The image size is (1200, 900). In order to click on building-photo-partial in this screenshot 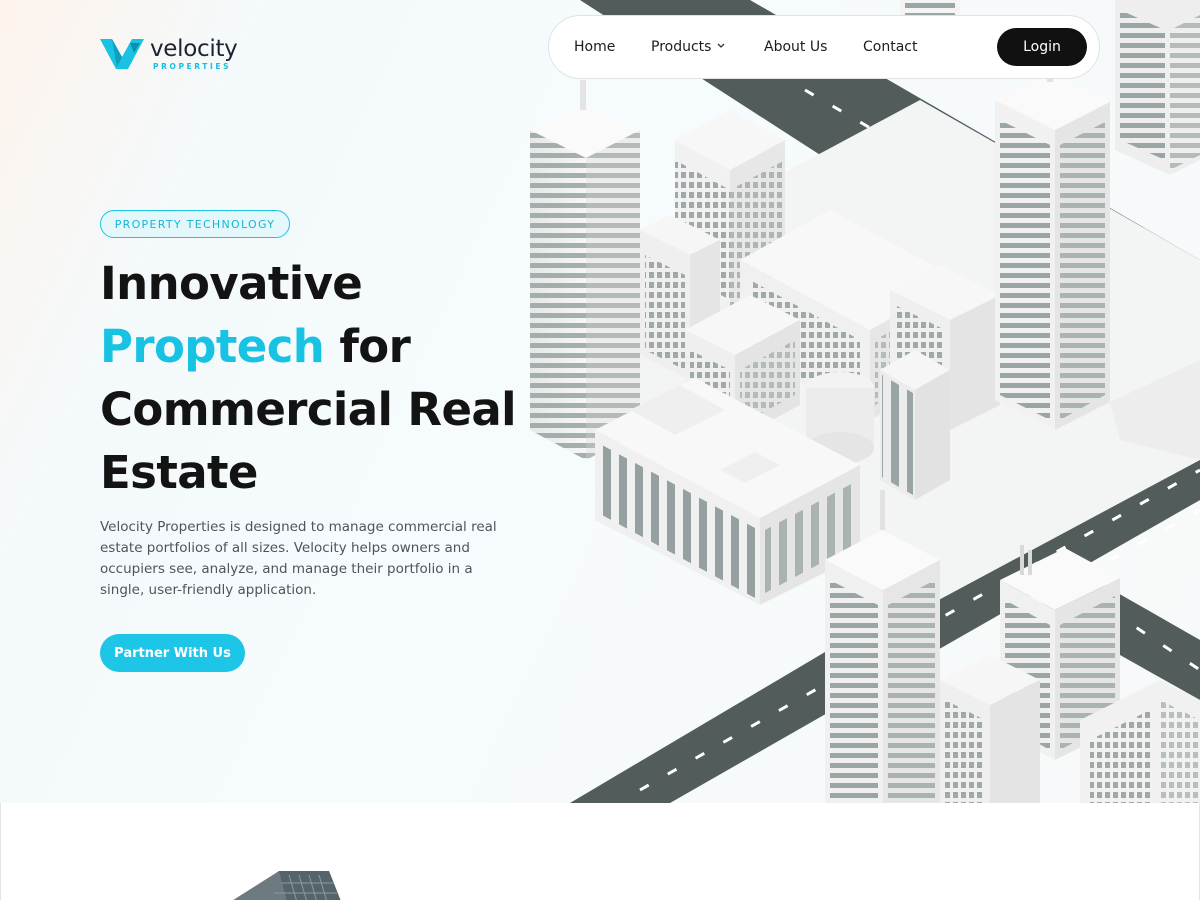, I will do `click(287, 885)`.